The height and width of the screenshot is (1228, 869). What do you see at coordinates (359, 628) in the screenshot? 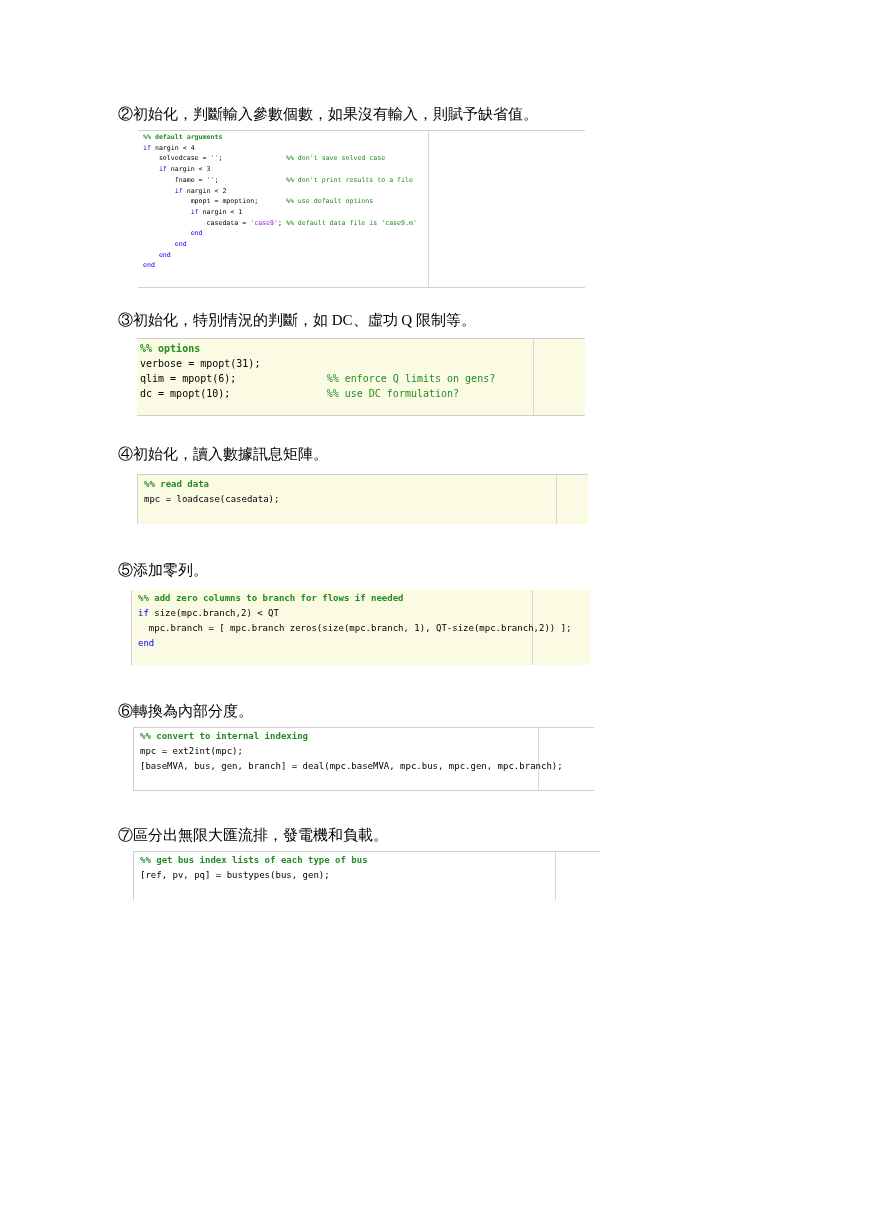
I see `code-line: mpc.branch = [ mpc.branch zeros(size(mpc.branch, 1), QT-size(mpc.branch,2)) ];` at bounding box center [359, 628].